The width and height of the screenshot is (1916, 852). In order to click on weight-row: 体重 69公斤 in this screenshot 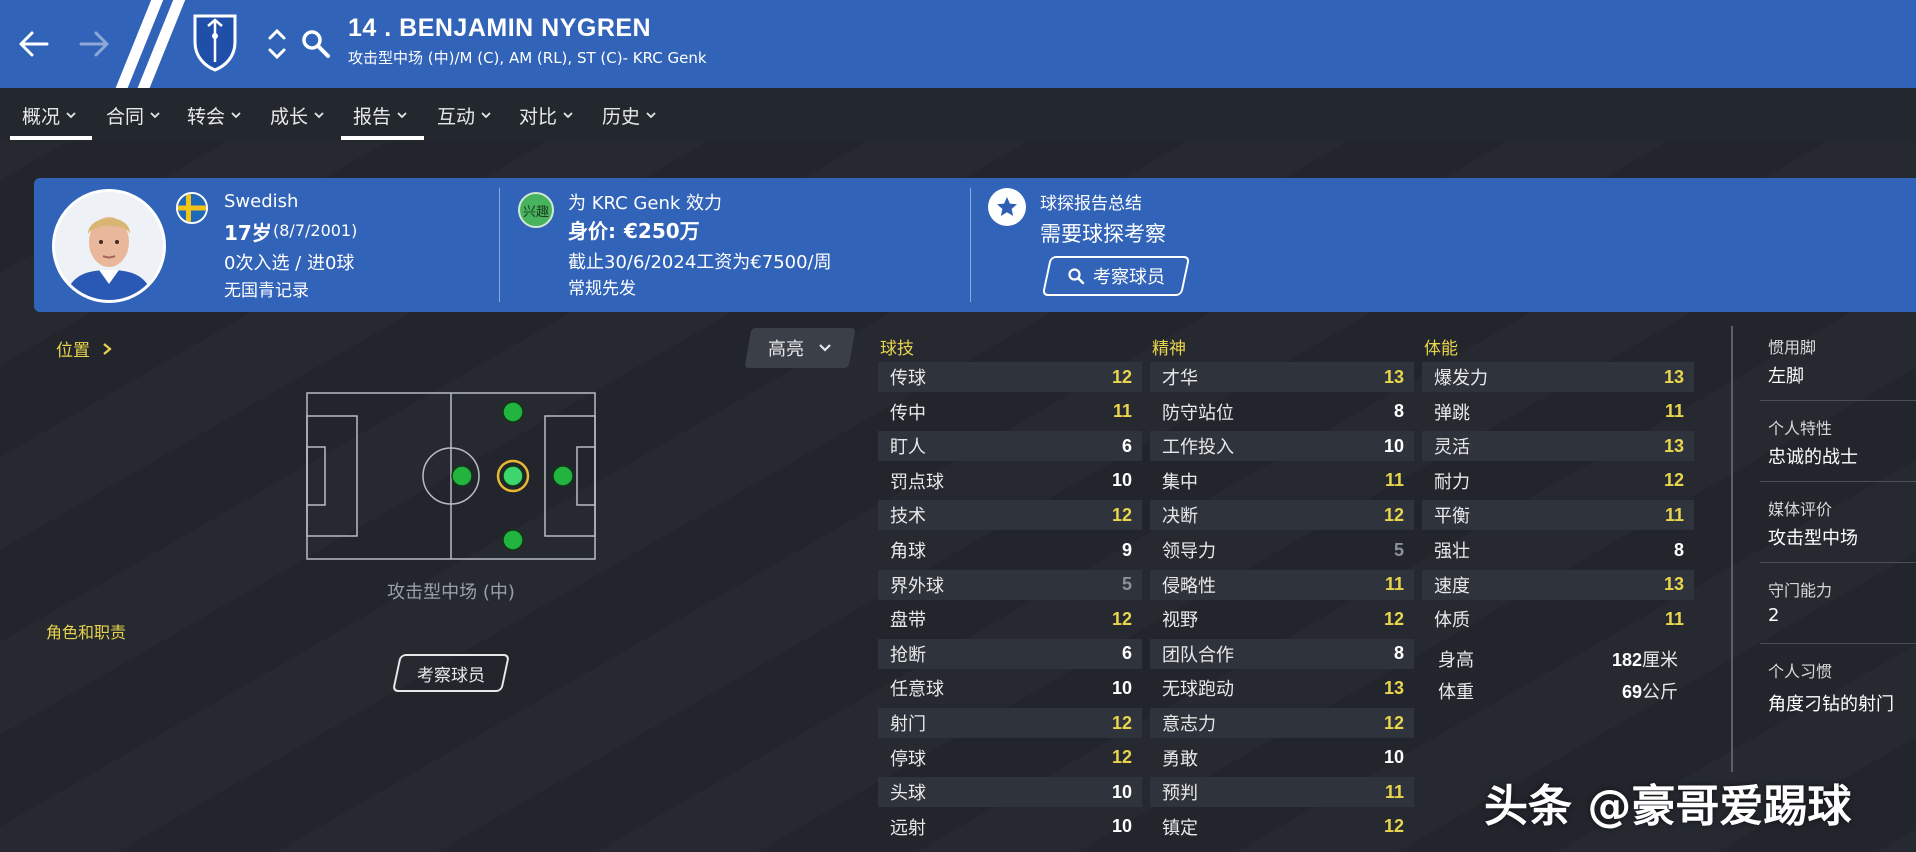, I will do `click(1558, 691)`.